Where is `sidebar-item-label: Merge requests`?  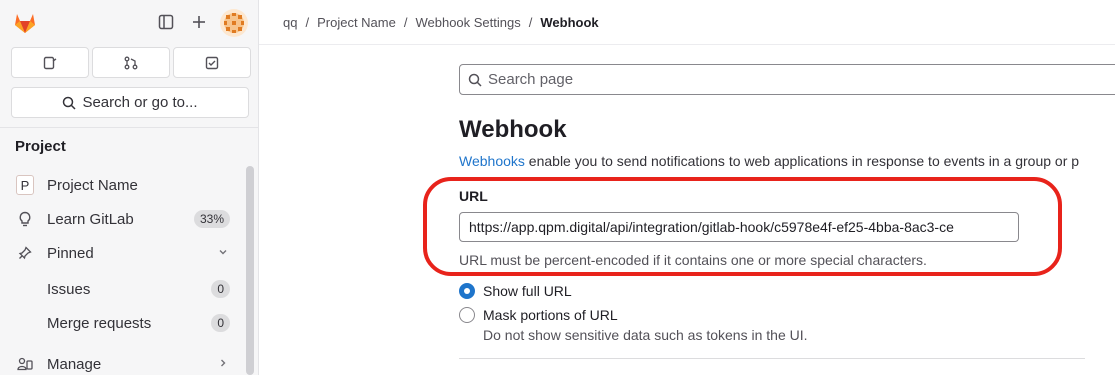 sidebar-item-label: Merge requests is located at coordinates (99, 323).